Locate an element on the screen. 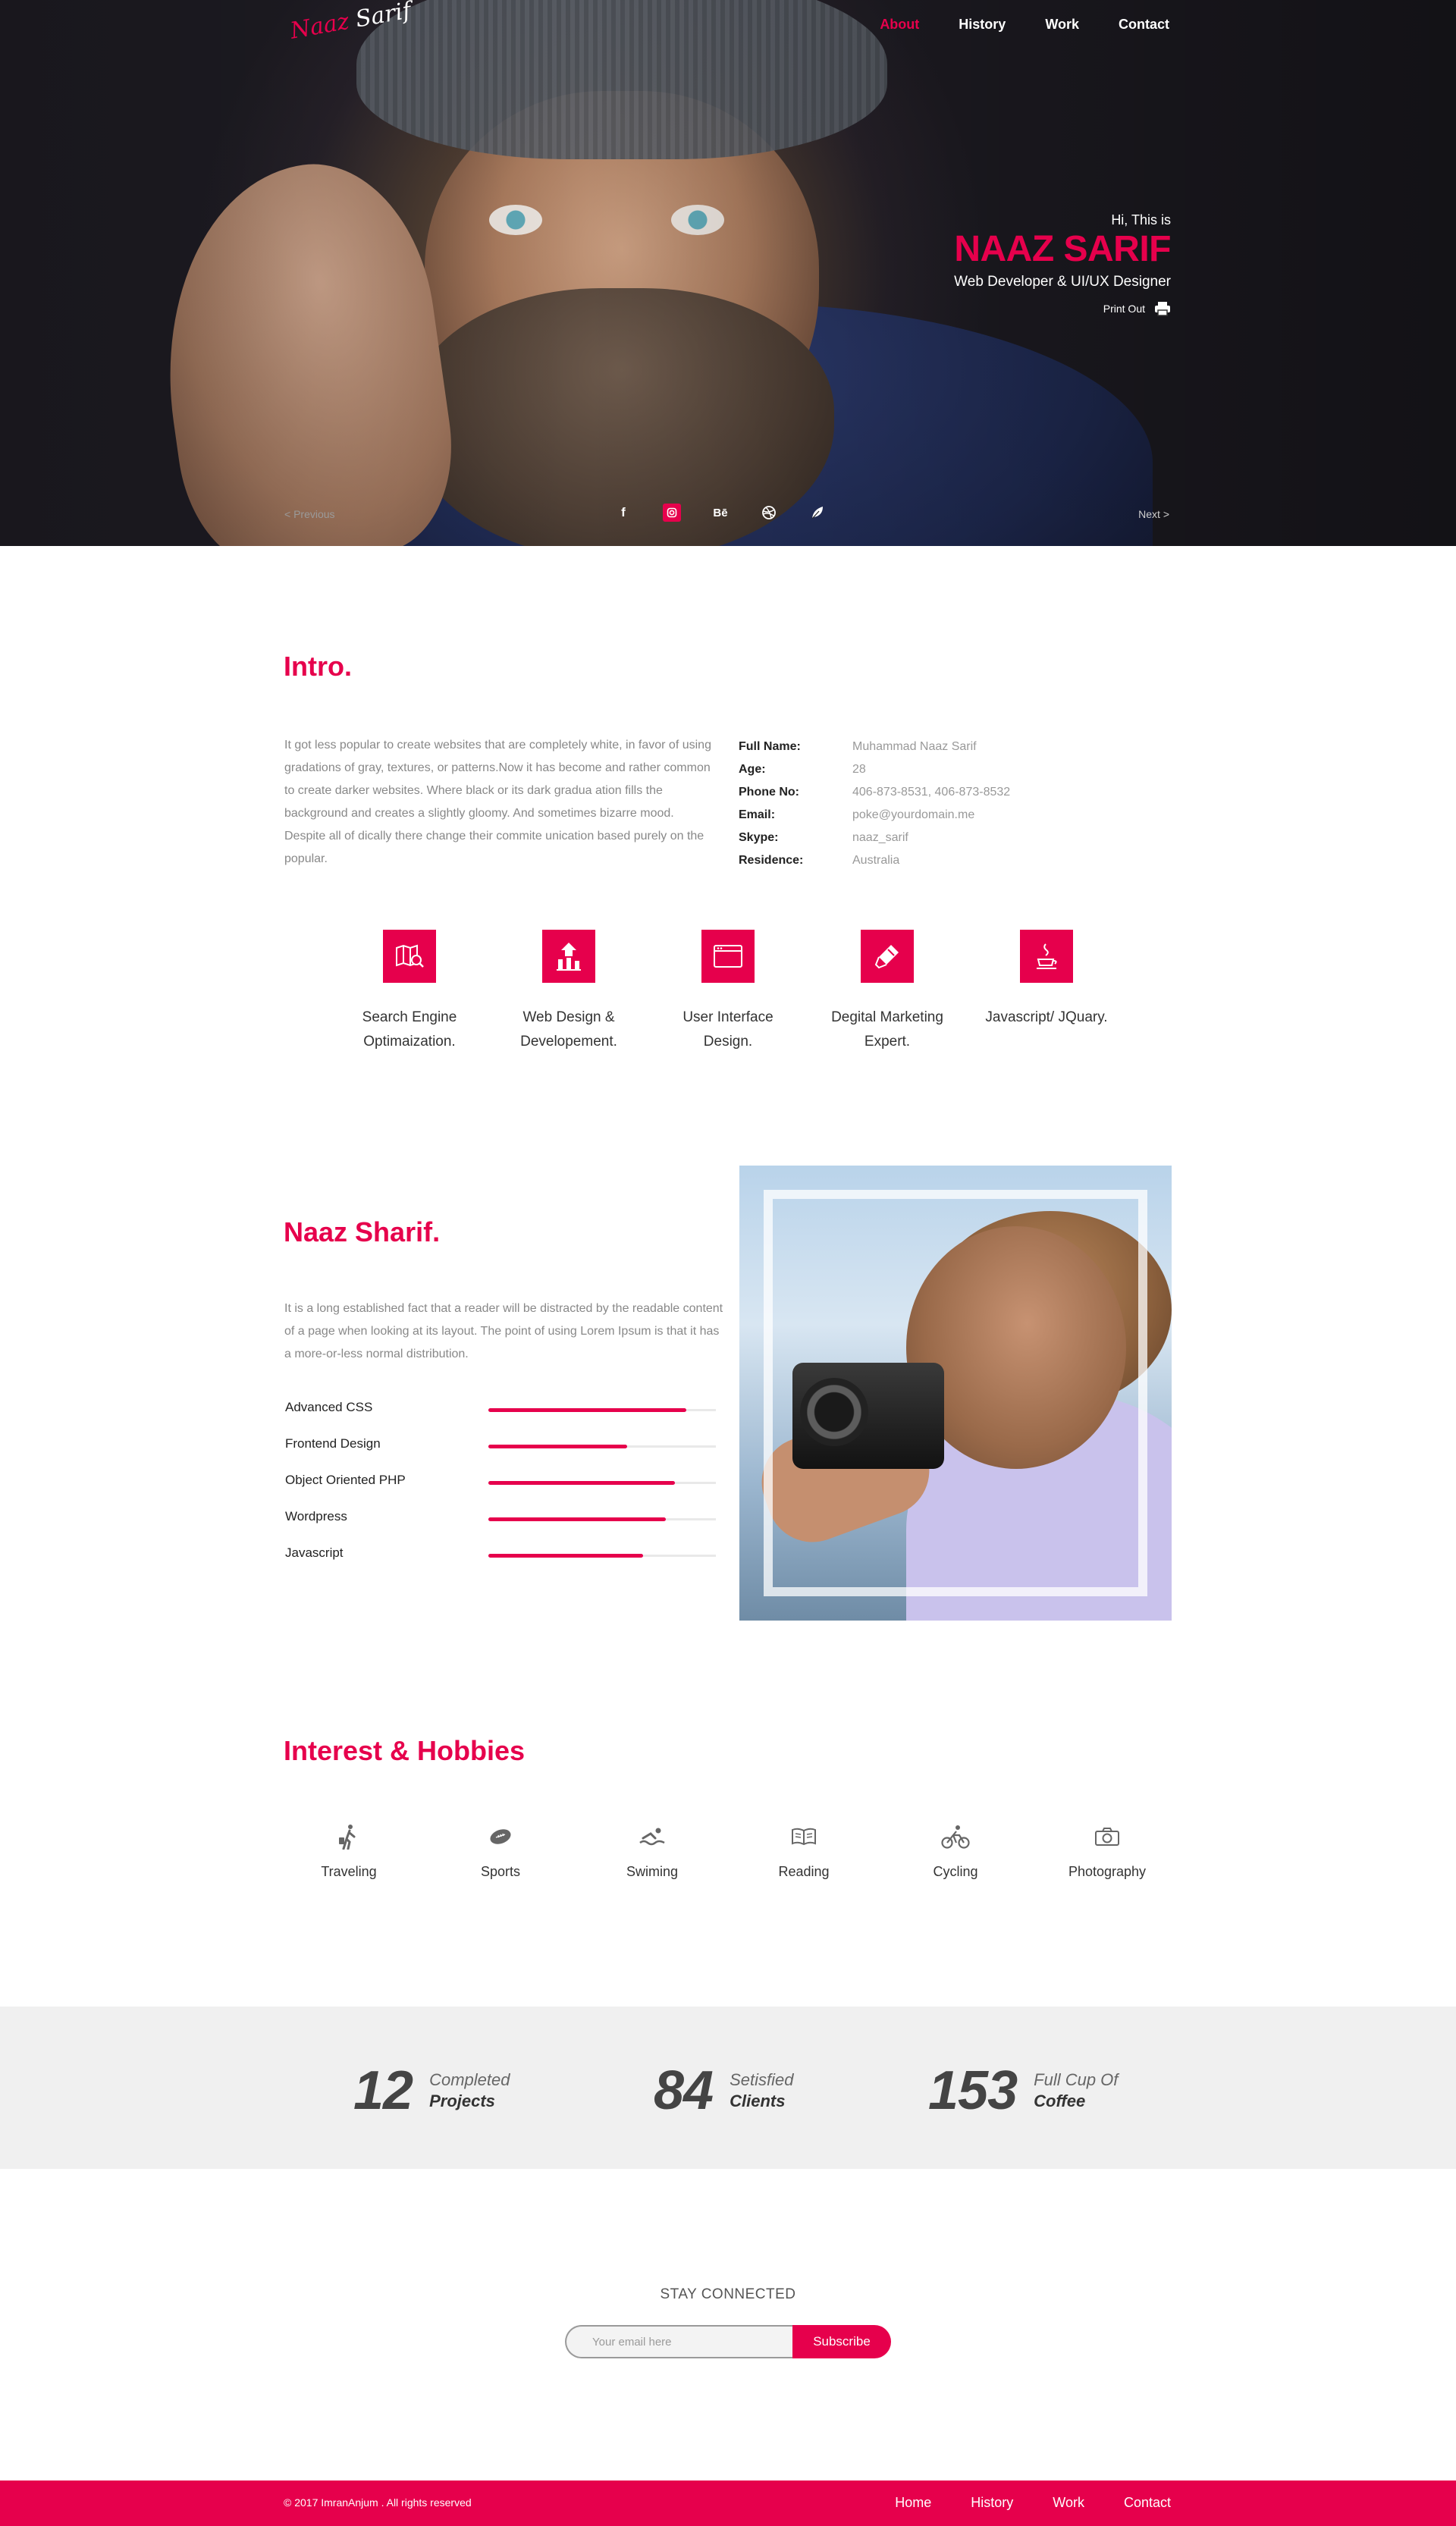  info-value: Muhammad Naaz Sarif is located at coordinates (914, 746).